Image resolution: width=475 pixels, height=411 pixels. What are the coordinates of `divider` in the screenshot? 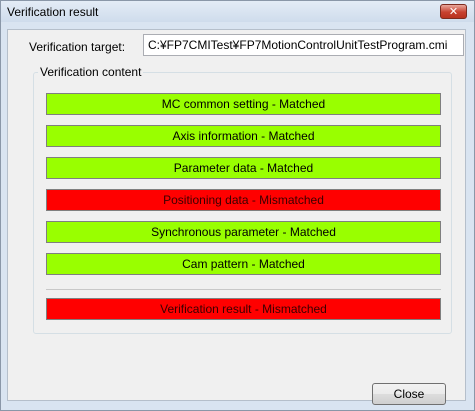 It's located at (243, 289).